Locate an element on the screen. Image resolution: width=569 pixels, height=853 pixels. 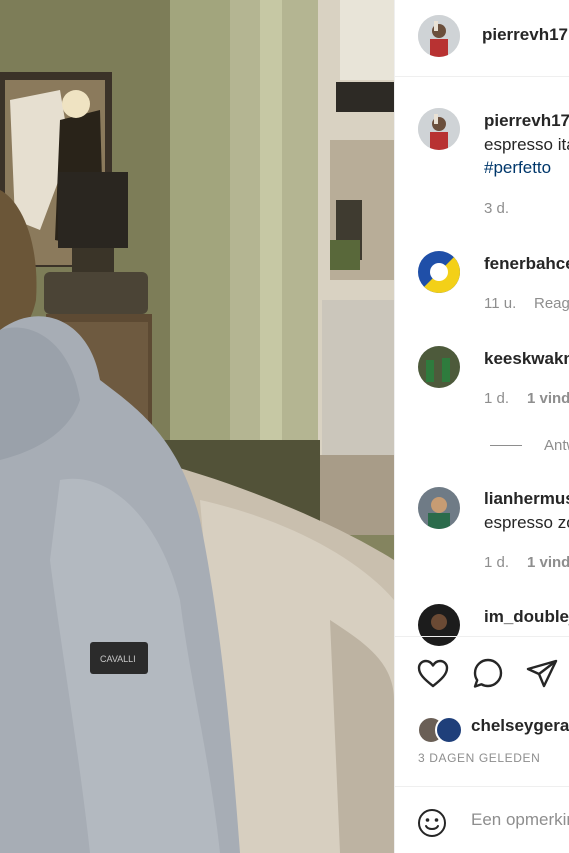
comment-username: lianhermus is located at coordinates (526, 499).